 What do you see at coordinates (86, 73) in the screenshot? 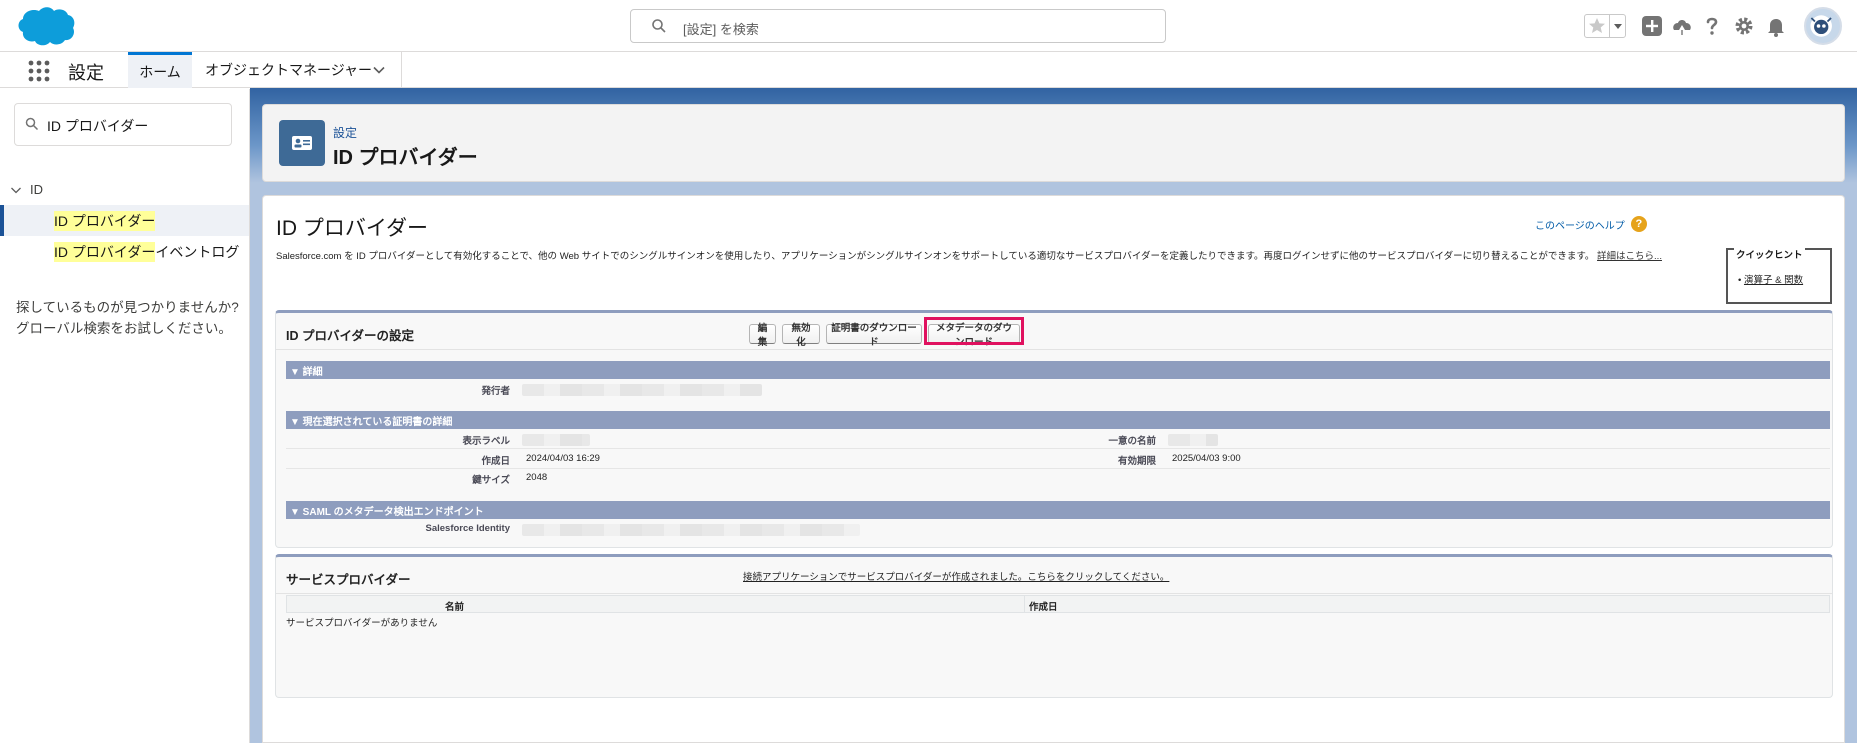
I see `app-name: 設定` at bounding box center [86, 73].